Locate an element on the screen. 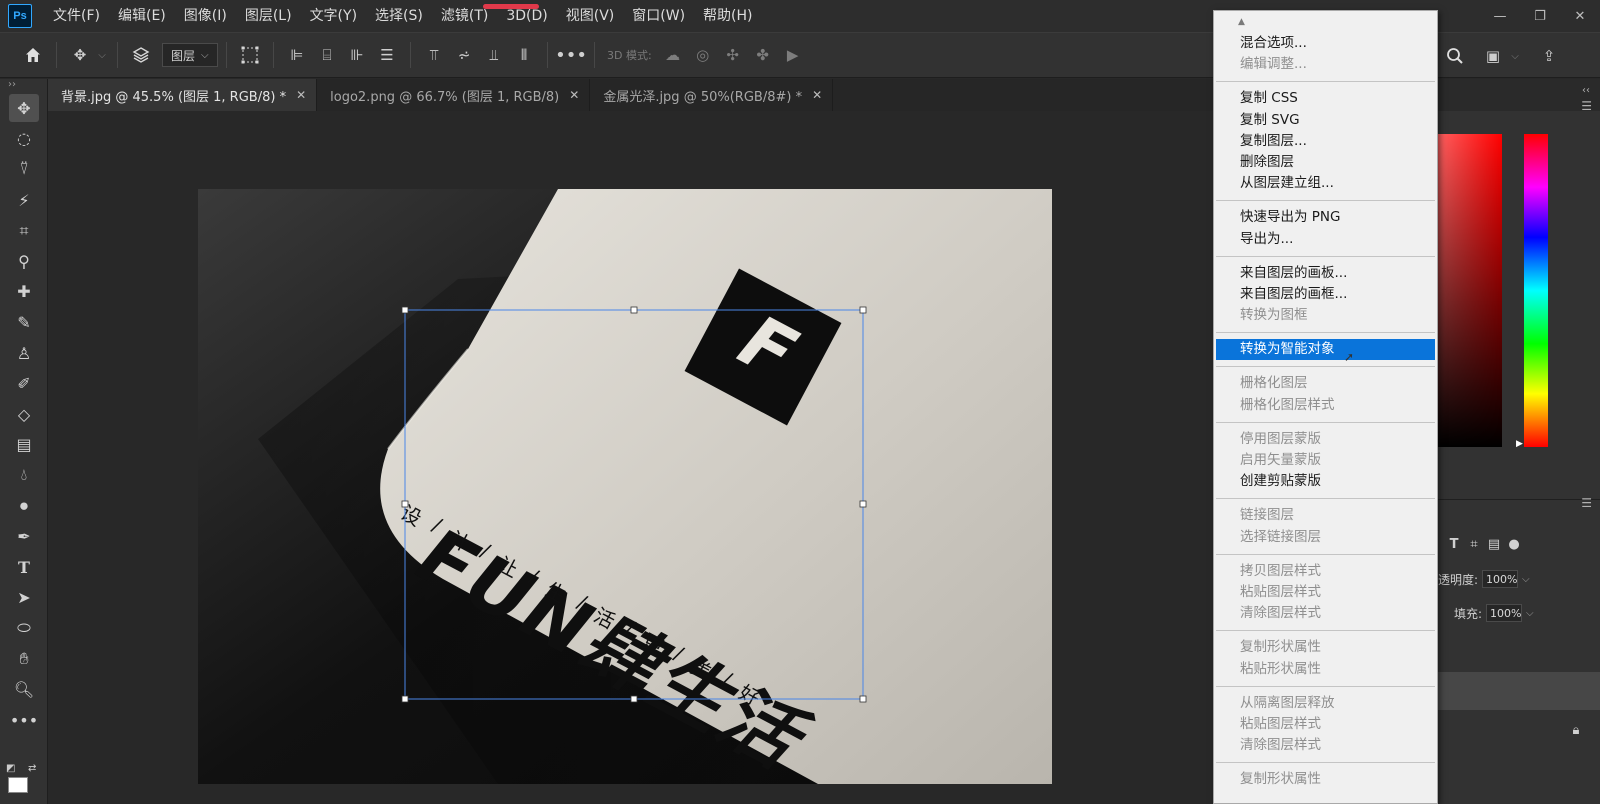  align-bottom-icon: ⫫ is located at coordinates (494, 55).